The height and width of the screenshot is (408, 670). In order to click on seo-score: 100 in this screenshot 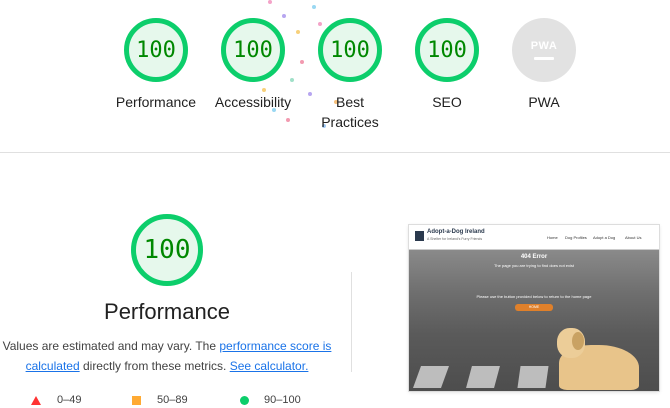, I will do `click(447, 50)`.